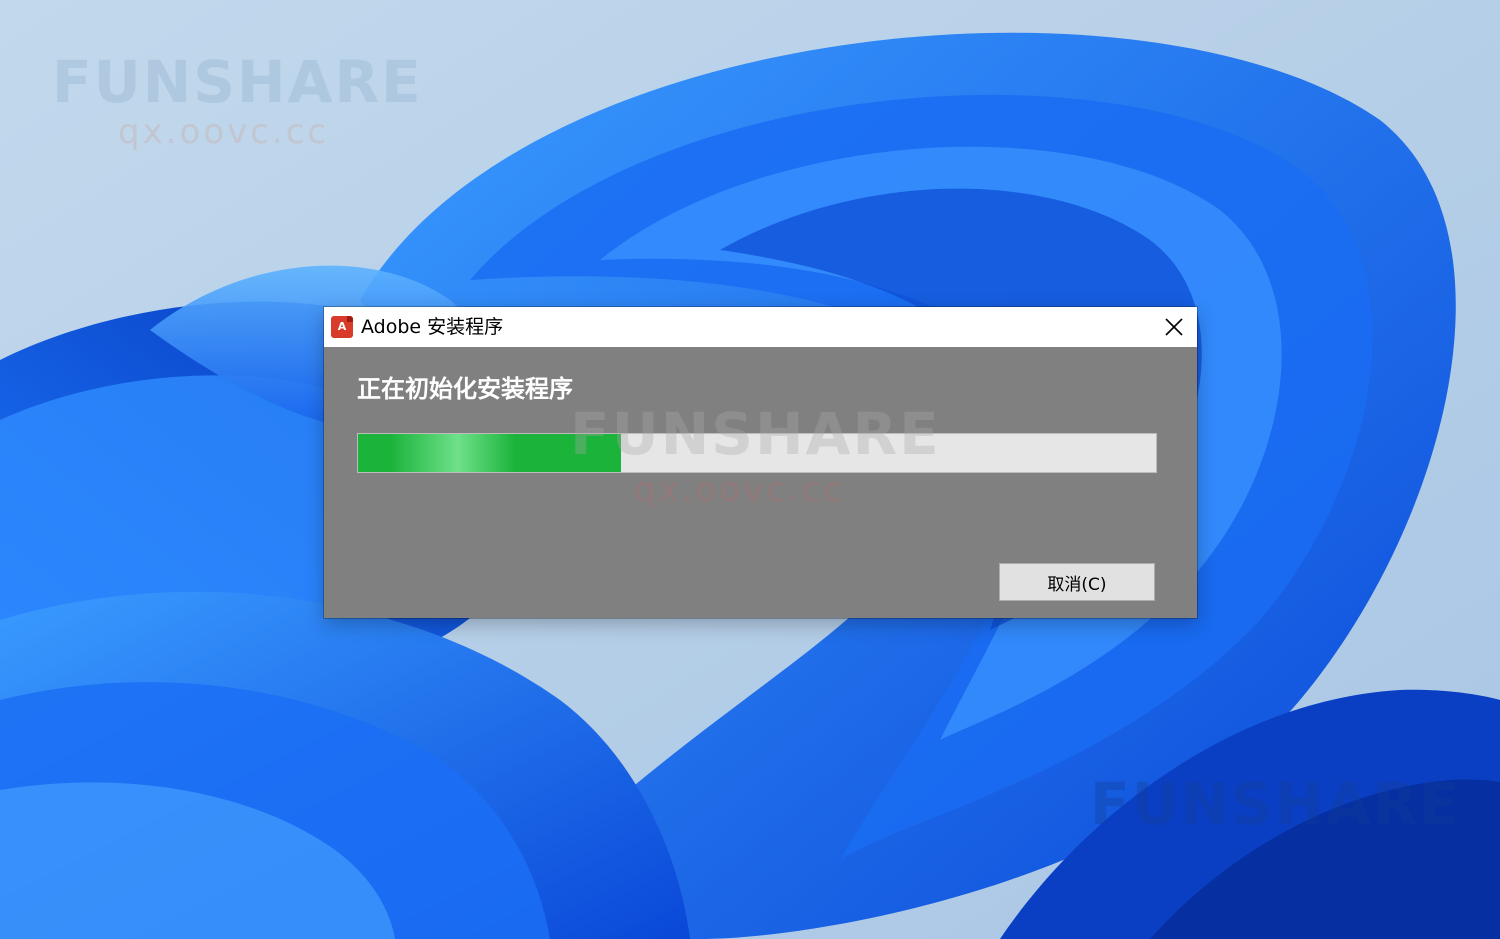 Image resolution: width=1500 pixels, height=939 pixels. I want to click on cancel-button: 取消(C), so click(1077, 582).